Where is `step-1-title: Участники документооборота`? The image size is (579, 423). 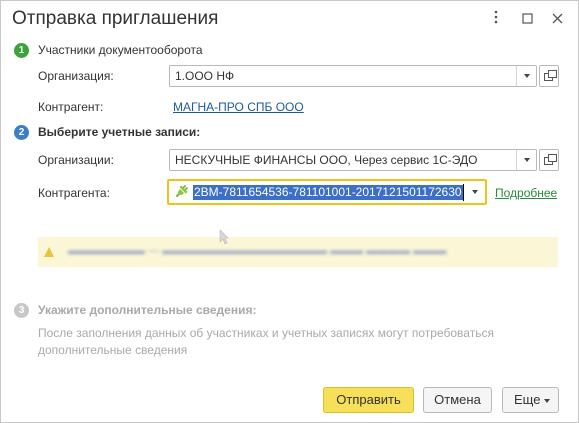 step-1-title: Участники документооборота is located at coordinates (120, 50).